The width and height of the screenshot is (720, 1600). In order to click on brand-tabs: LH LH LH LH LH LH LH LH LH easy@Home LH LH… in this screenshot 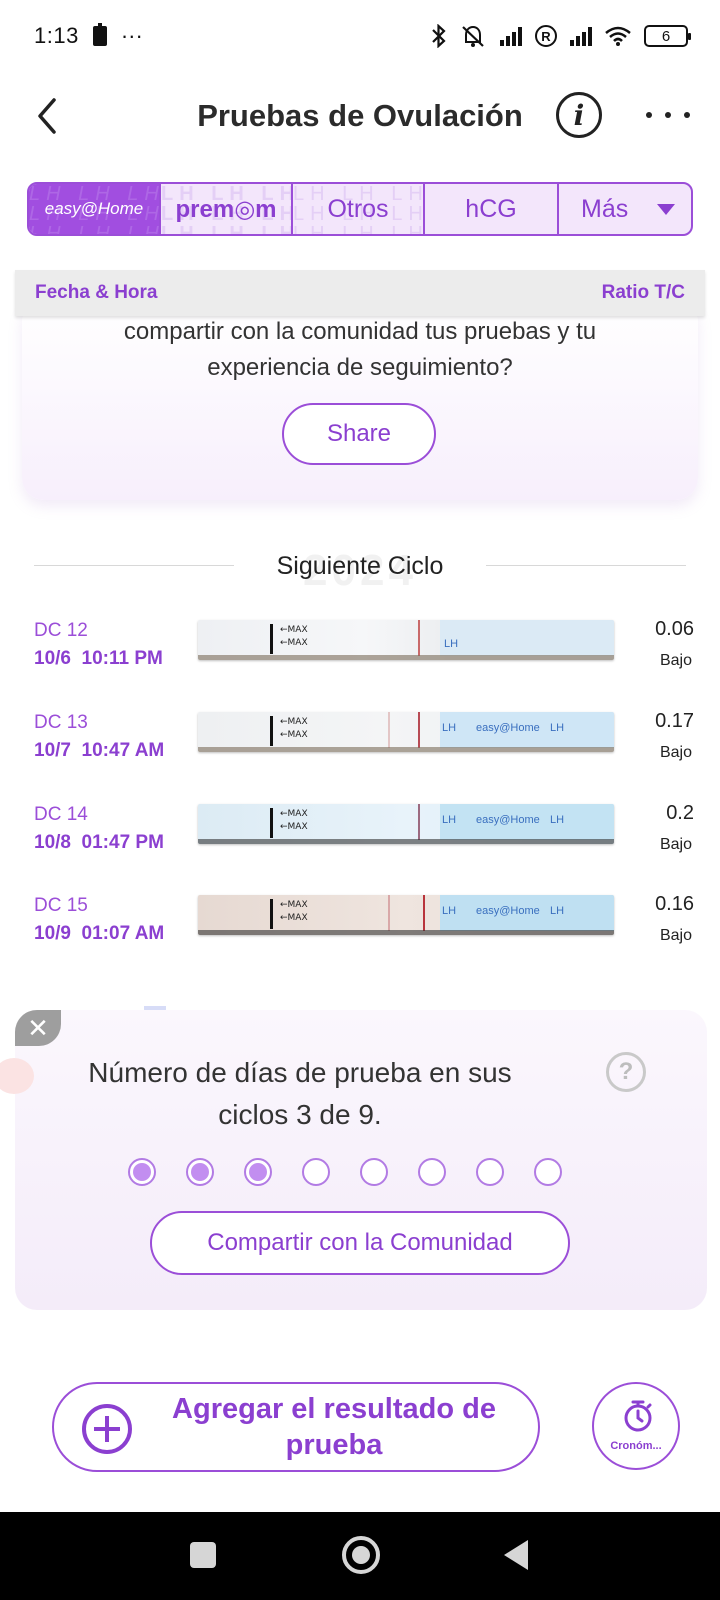, I will do `click(360, 209)`.